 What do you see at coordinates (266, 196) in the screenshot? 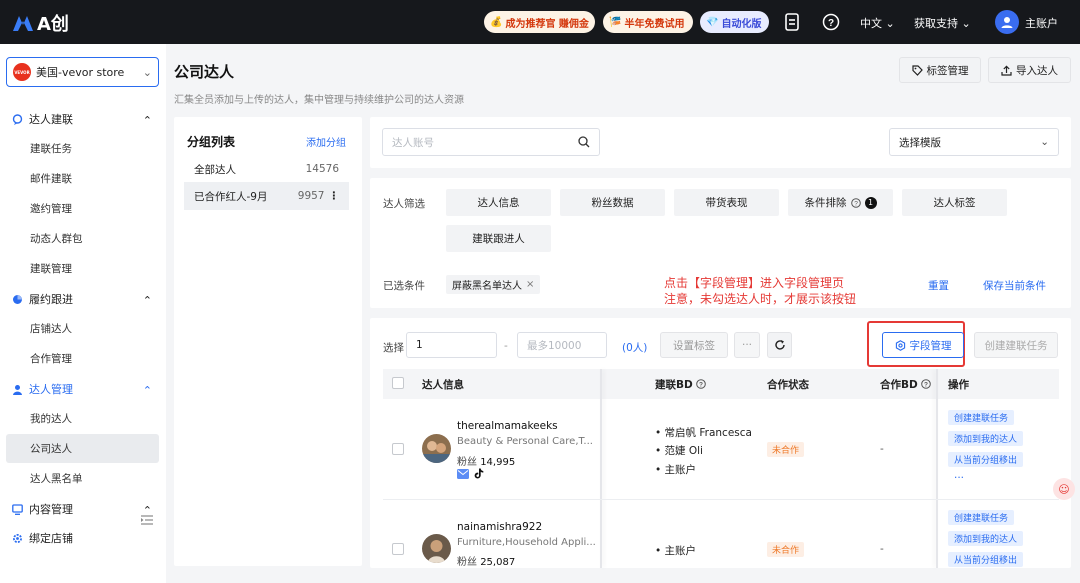
I see `group-row: 已合作红人-9月 9957 ⋮` at bounding box center [266, 196].